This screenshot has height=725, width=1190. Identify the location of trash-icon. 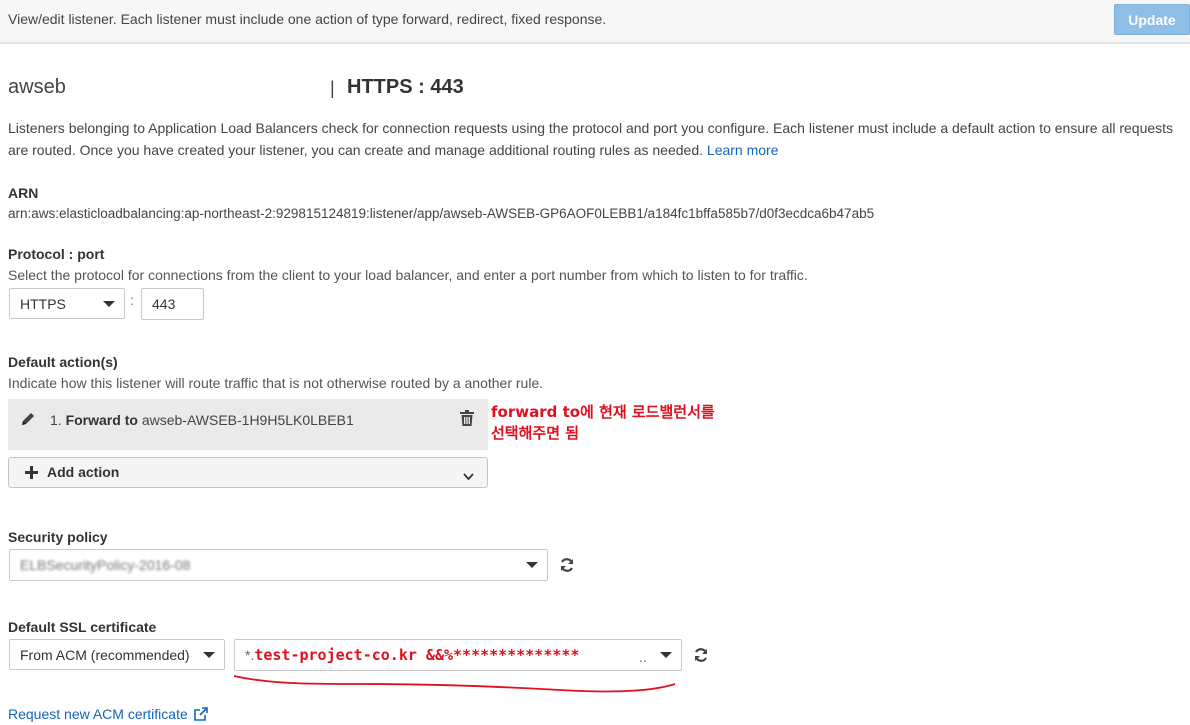
(467, 420).